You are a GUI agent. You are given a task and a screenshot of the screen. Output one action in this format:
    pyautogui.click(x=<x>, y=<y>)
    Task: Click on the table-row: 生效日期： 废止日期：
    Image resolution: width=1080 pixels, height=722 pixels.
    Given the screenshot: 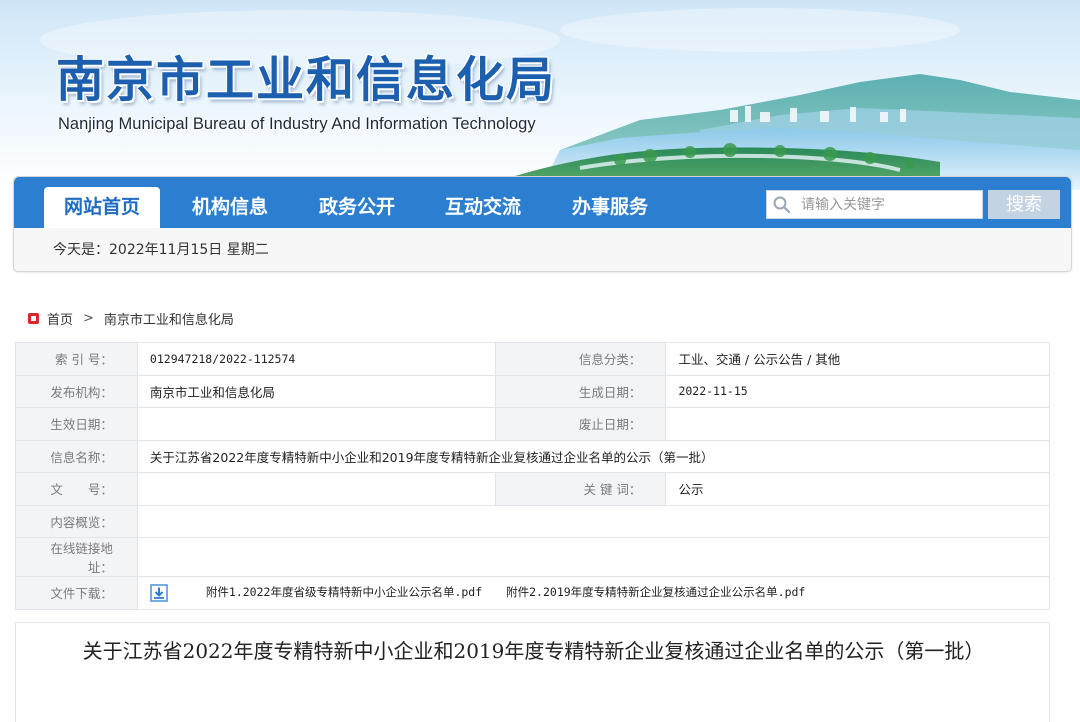 What is the action you would take?
    pyautogui.click(x=532, y=424)
    